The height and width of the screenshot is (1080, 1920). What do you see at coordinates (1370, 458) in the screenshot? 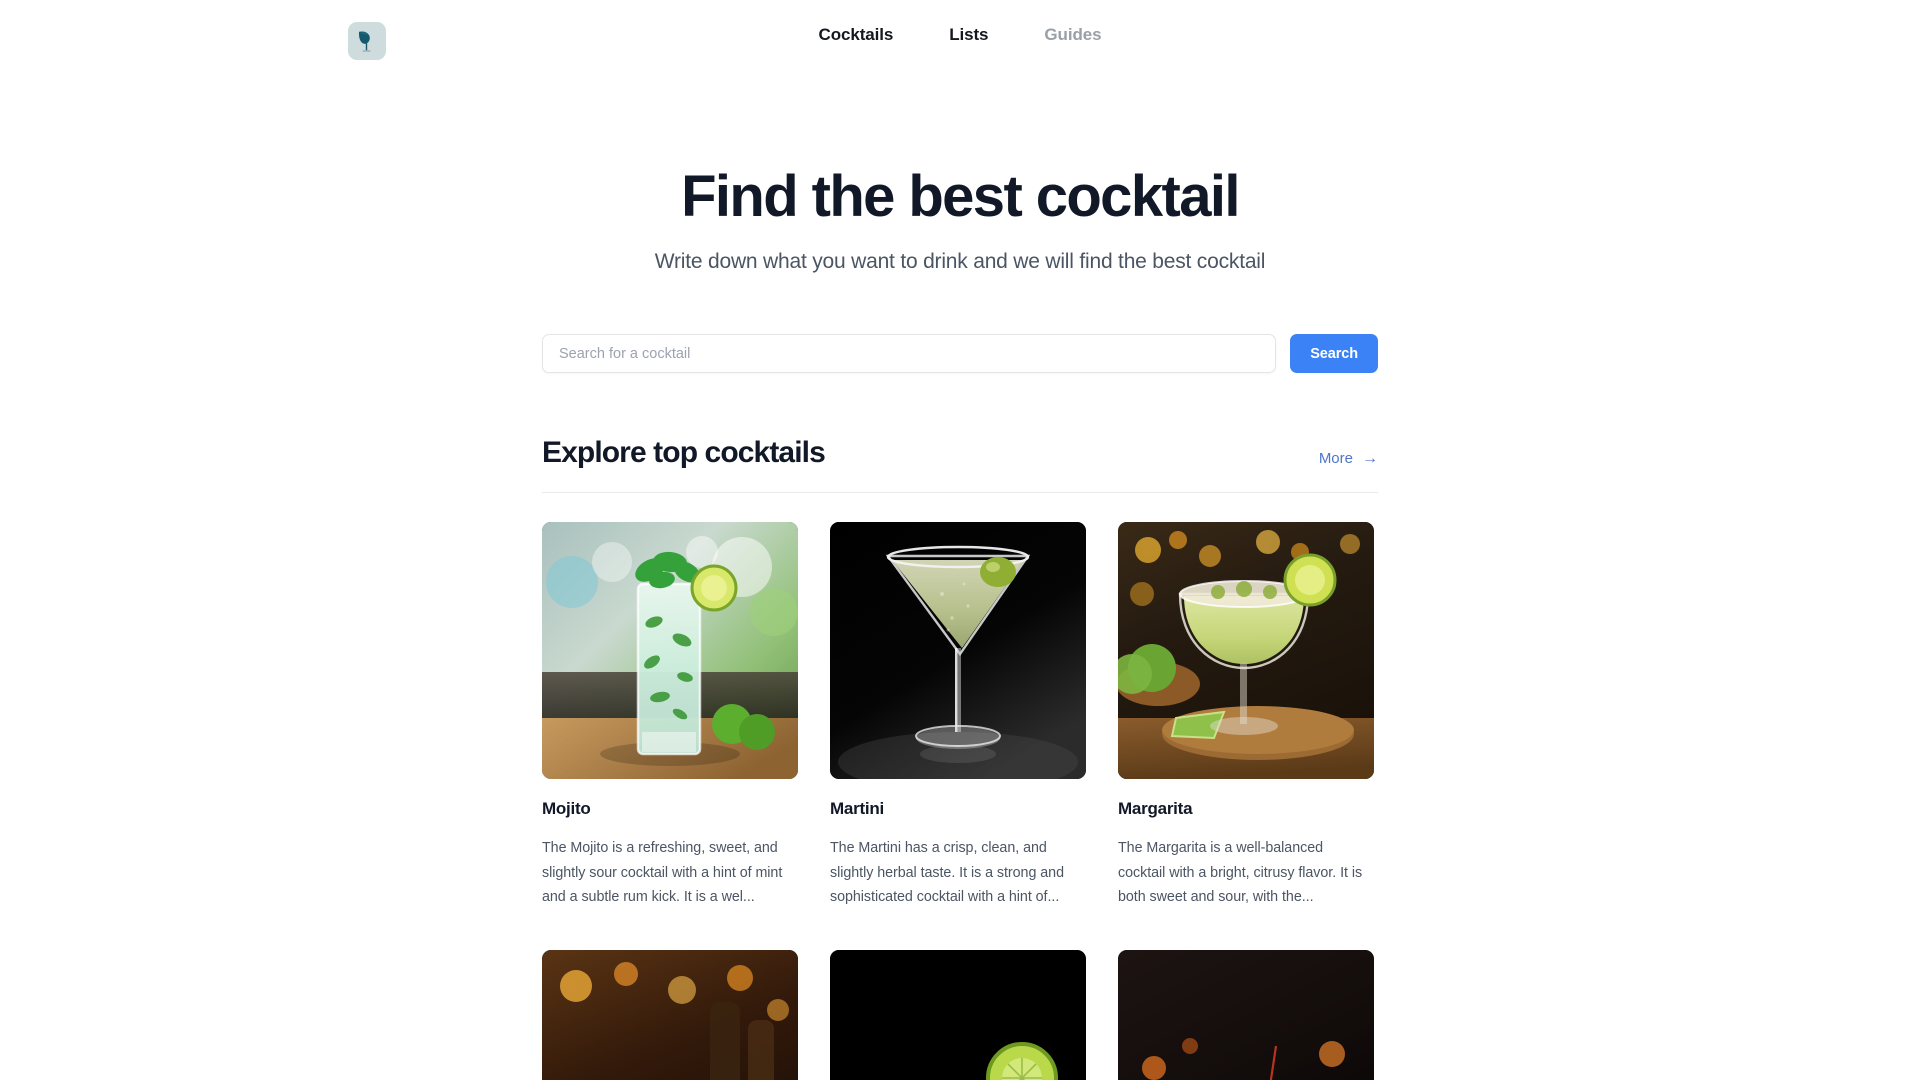
I see `arrow-right-icon: →` at bounding box center [1370, 458].